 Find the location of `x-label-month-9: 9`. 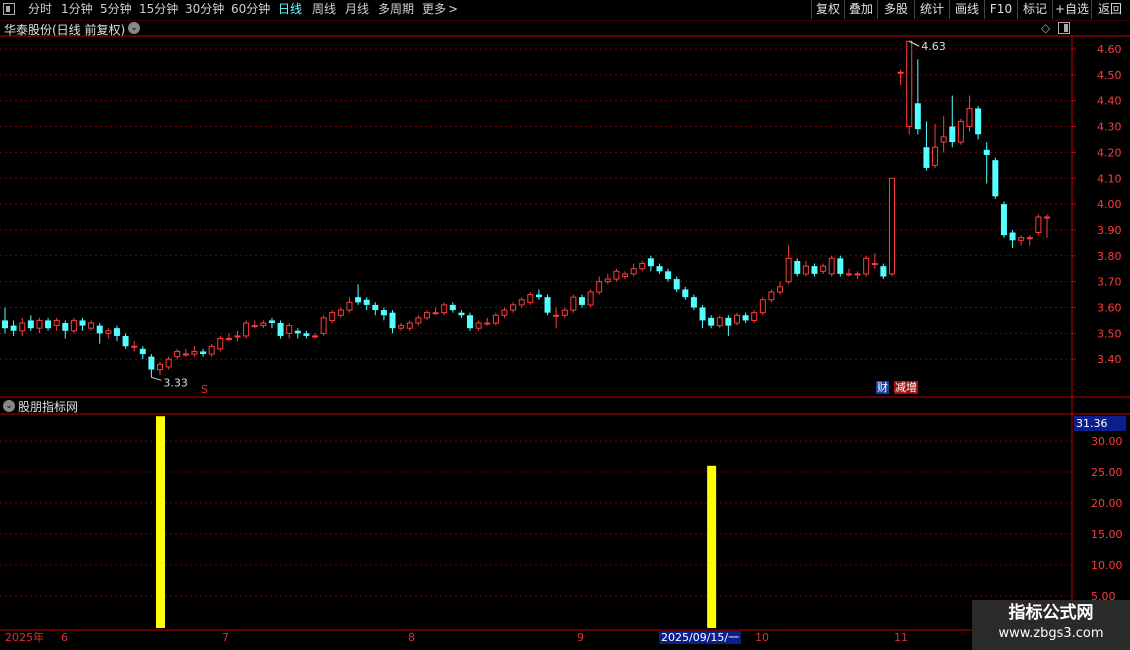

x-label-month-9: 9 is located at coordinates (580, 637).